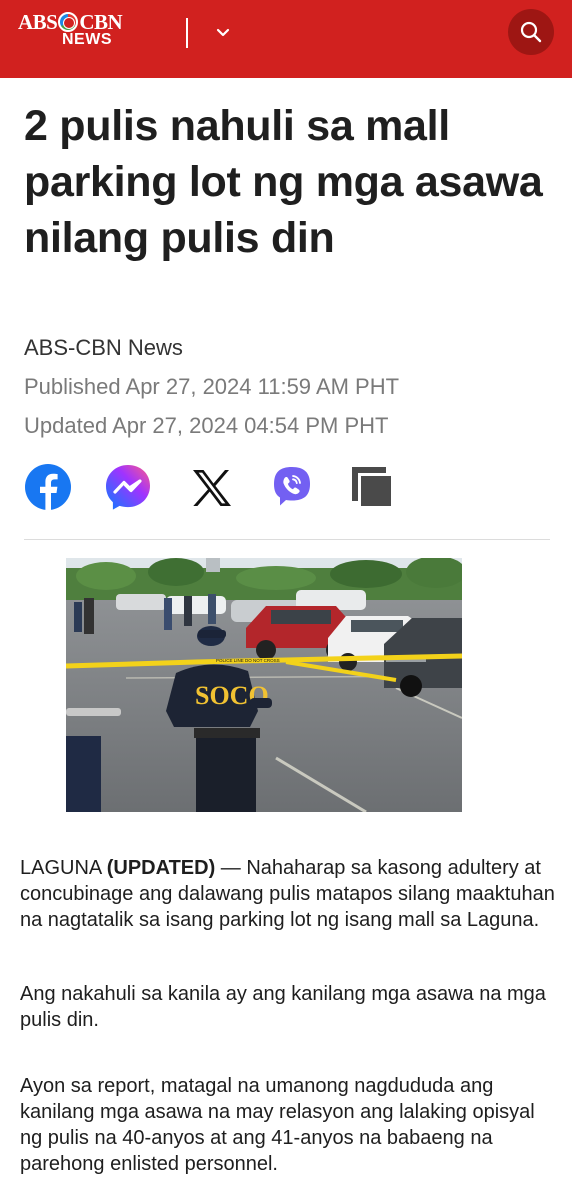 The height and width of the screenshot is (1200, 572). I want to click on share-divider, so click(287, 539).